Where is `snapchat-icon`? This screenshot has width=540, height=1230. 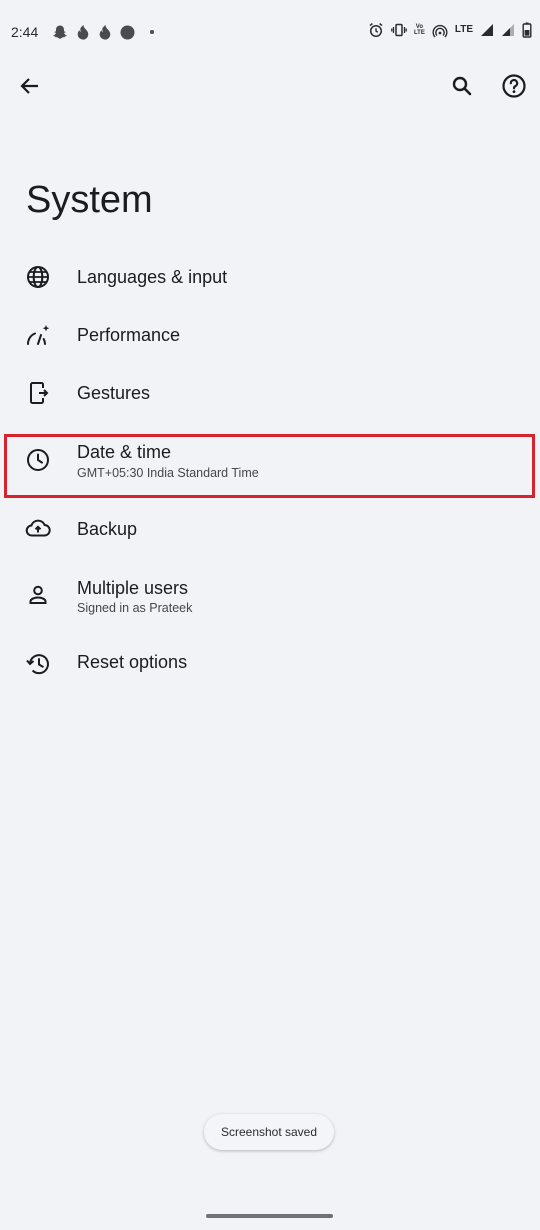 snapchat-icon is located at coordinates (60, 32).